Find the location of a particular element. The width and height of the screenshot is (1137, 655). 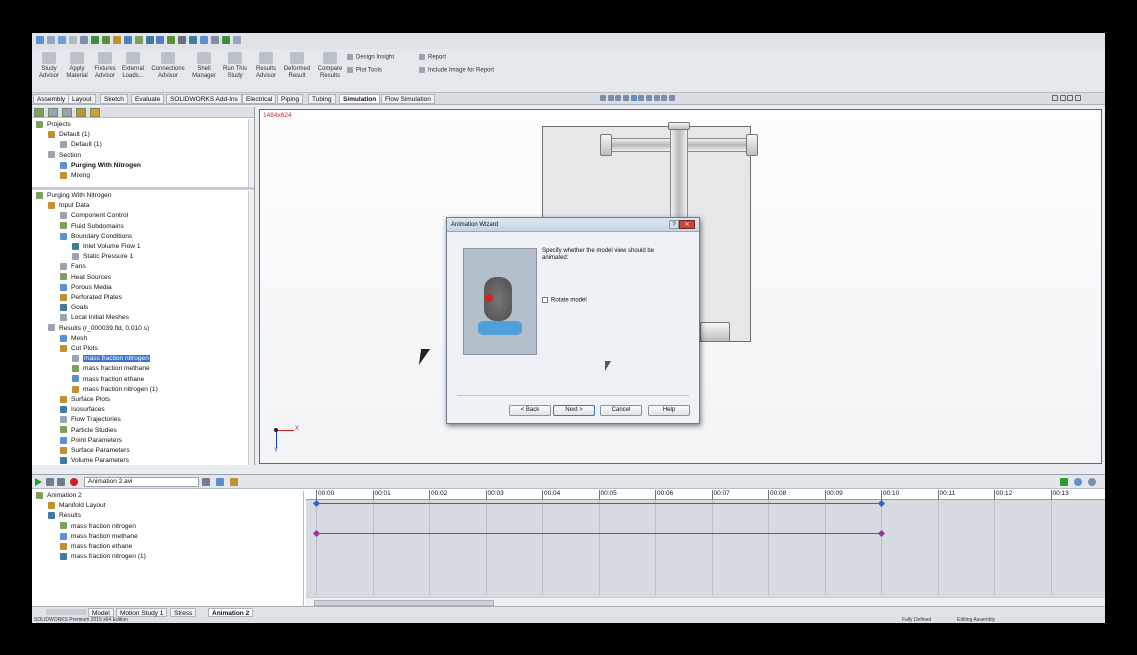

section-icon is located at coordinates (182, 40).